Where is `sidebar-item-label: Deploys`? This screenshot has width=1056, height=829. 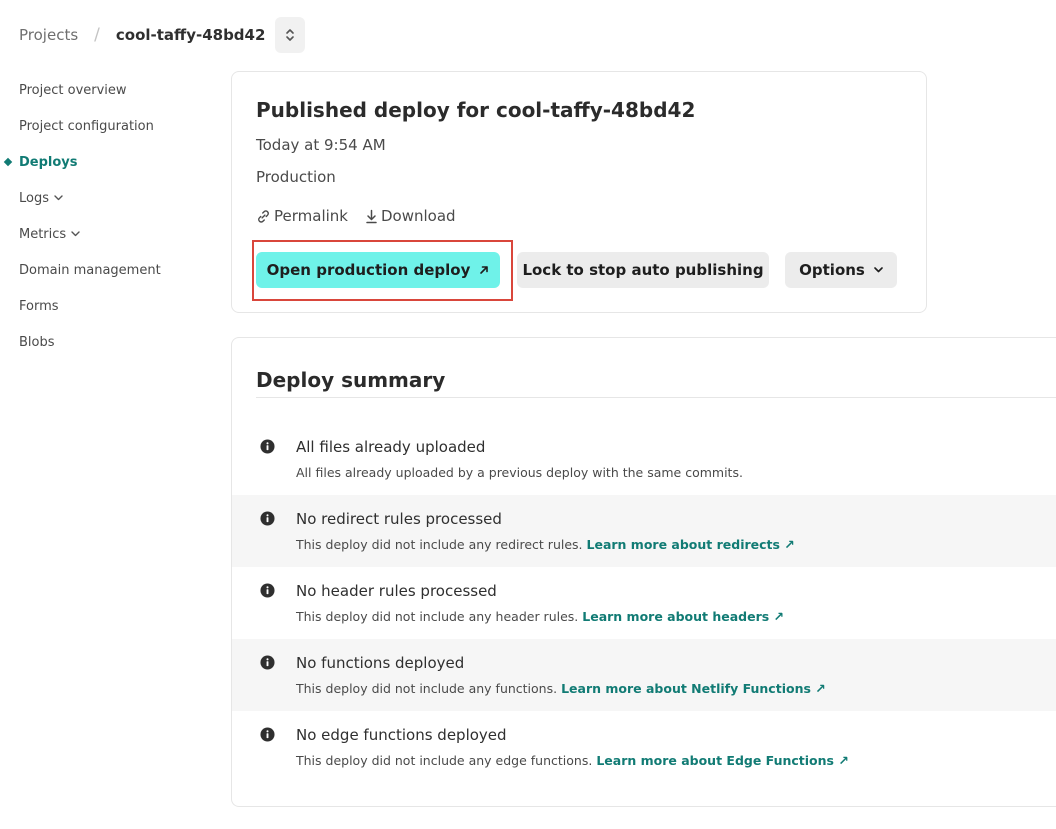 sidebar-item-label: Deploys is located at coordinates (48, 162).